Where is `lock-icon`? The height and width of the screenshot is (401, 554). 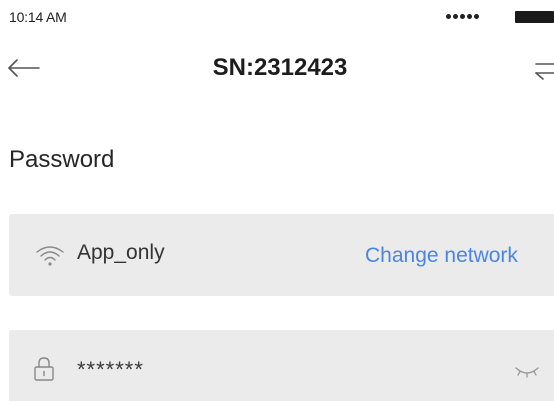
lock-icon is located at coordinates (44, 369).